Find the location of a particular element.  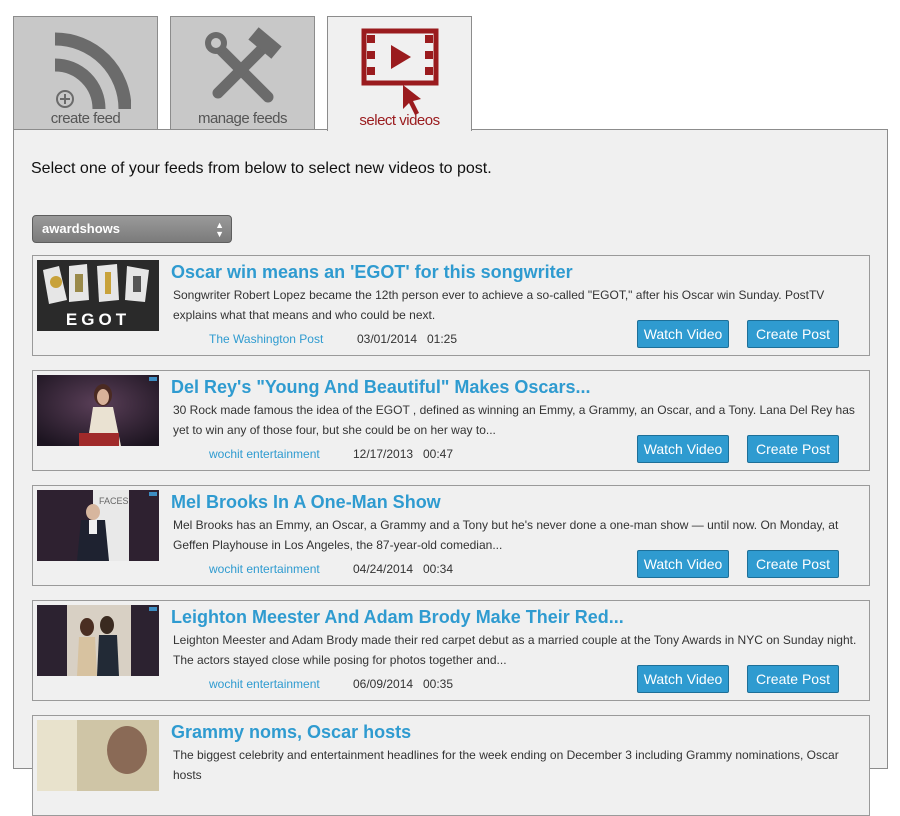

tab-label: create feed is located at coordinates (85, 118).